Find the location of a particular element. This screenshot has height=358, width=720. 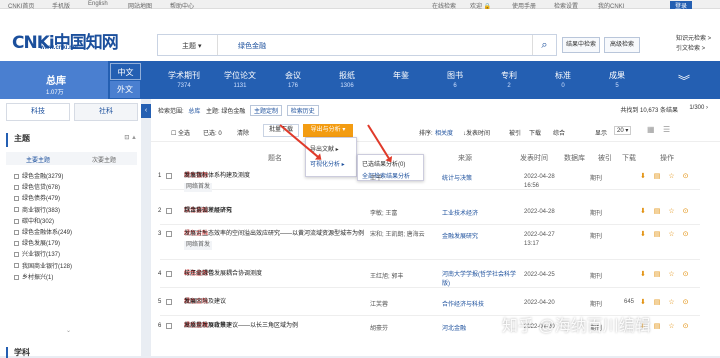

display-count-select: 20 ▾ is located at coordinates (623, 130).